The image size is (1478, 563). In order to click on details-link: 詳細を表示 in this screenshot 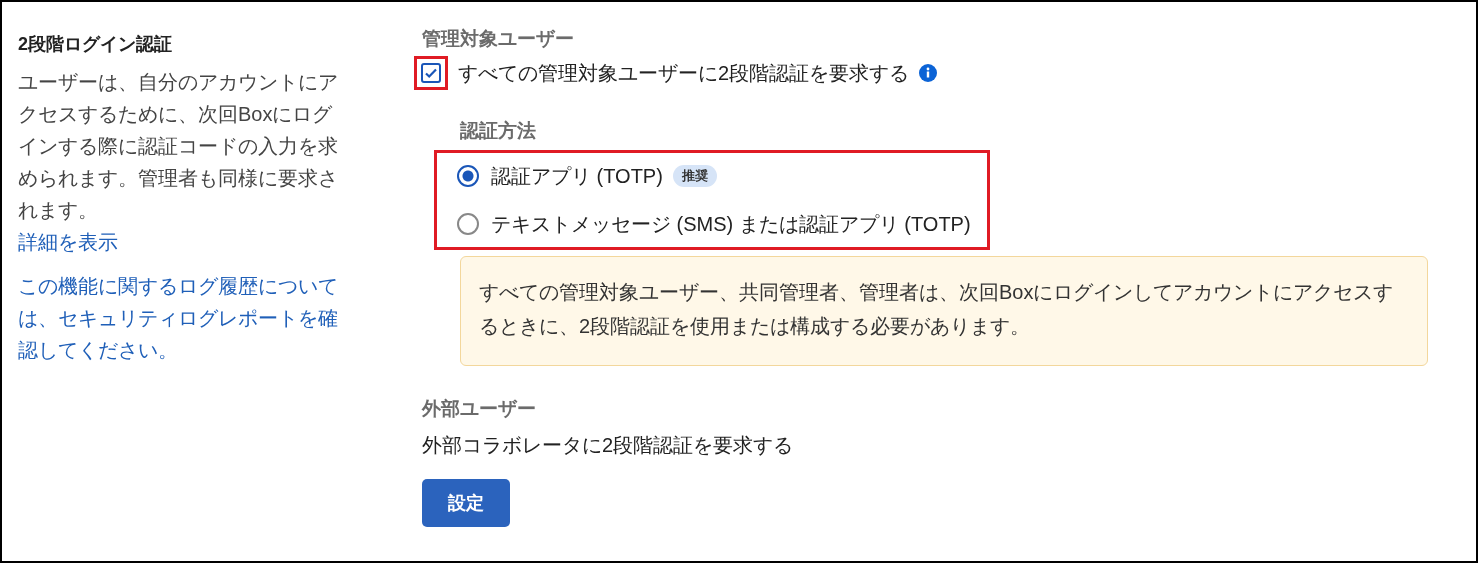, I will do `click(183, 242)`.